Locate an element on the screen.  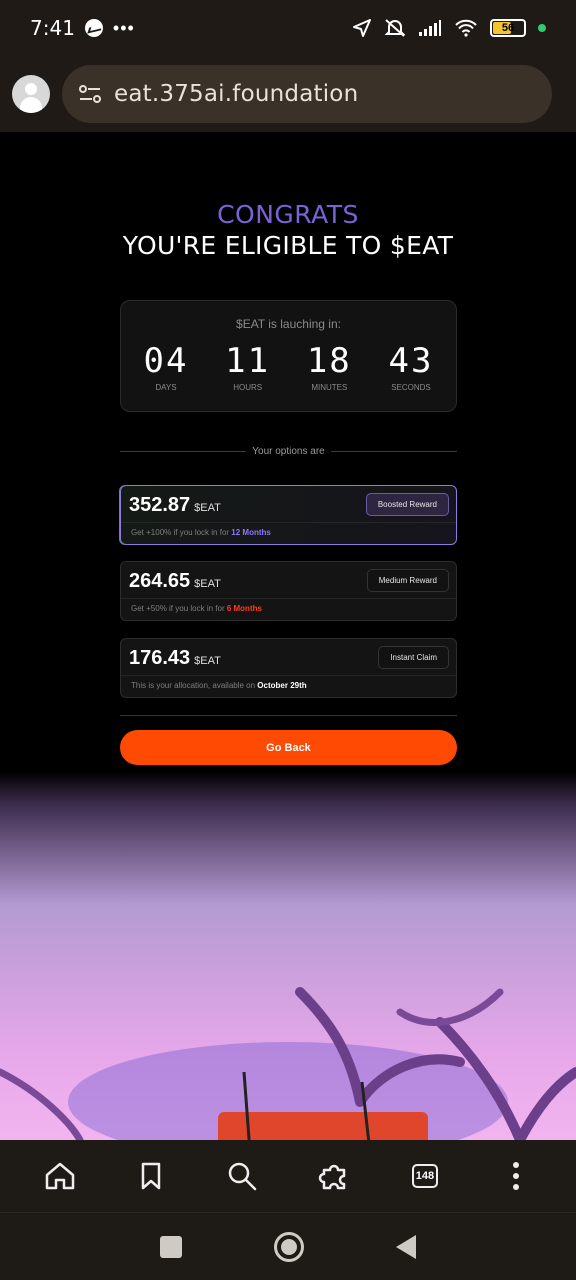
note-highlight: 6 Months is located at coordinates (244, 608).